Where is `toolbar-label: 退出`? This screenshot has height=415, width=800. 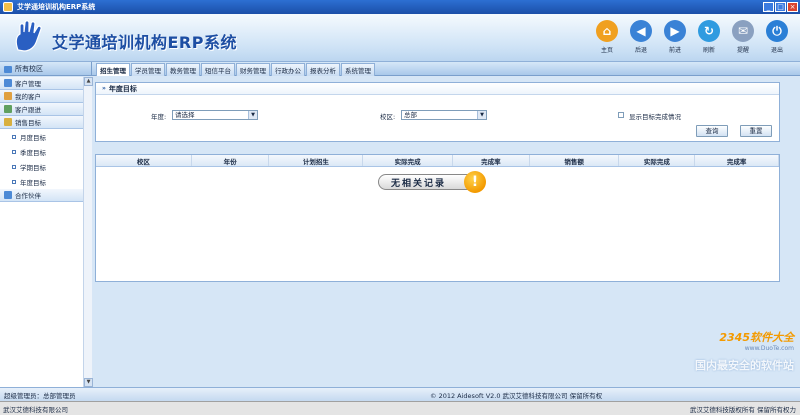 toolbar-label: 退出 is located at coordinates (776, 50).